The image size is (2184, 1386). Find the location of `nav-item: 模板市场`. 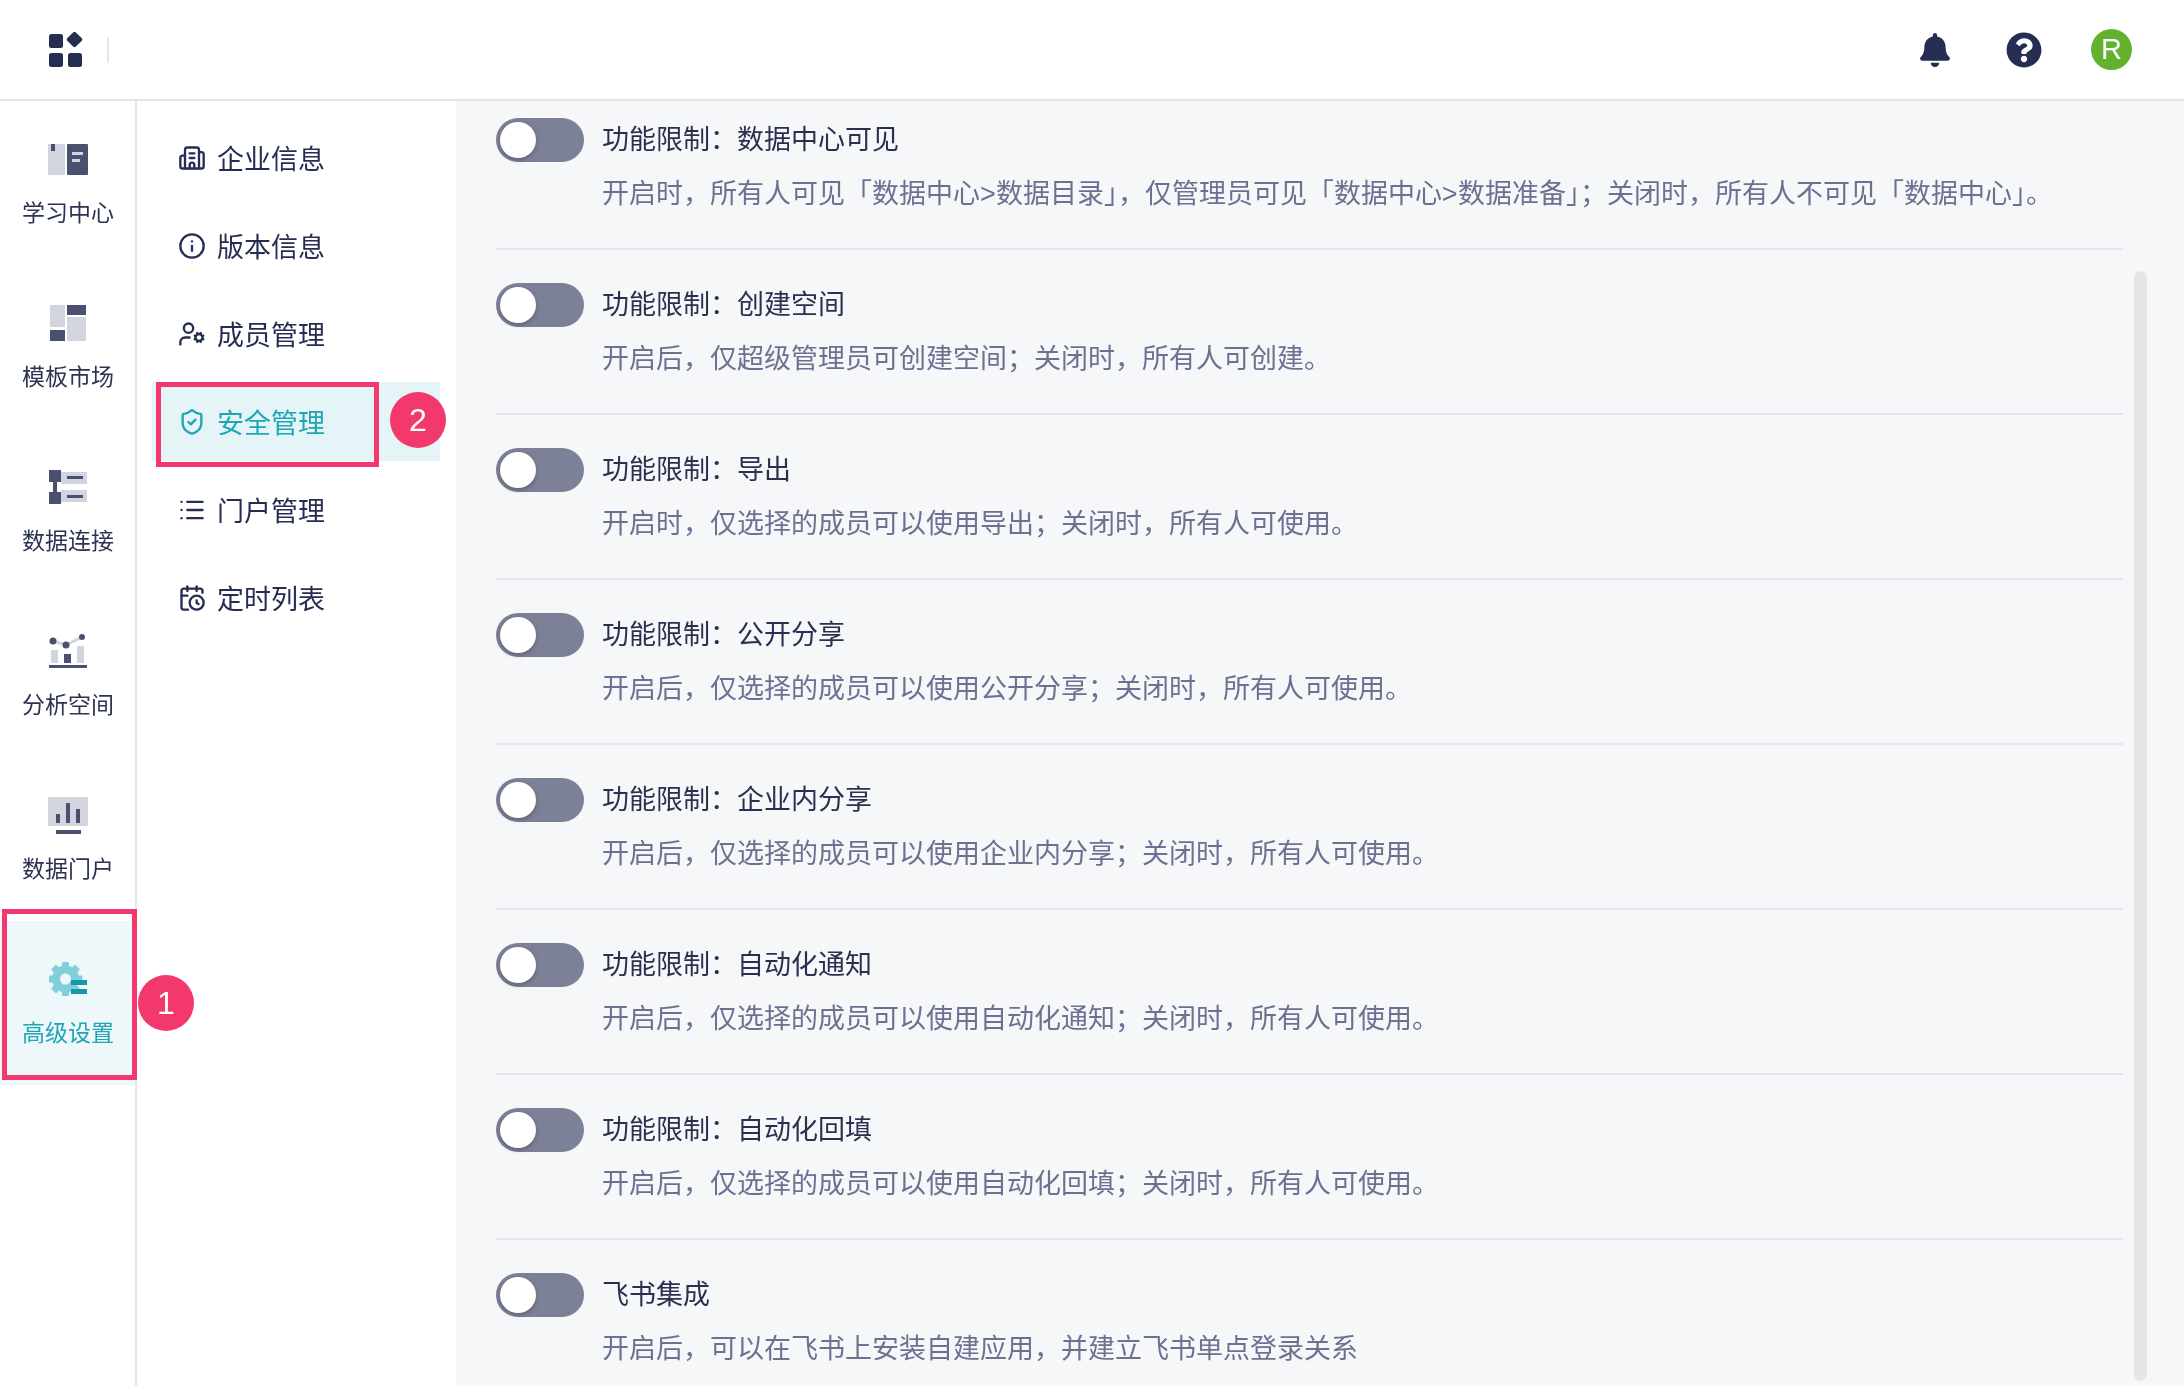

nav-item: 模板市场 is located at coordinates (67, 347).